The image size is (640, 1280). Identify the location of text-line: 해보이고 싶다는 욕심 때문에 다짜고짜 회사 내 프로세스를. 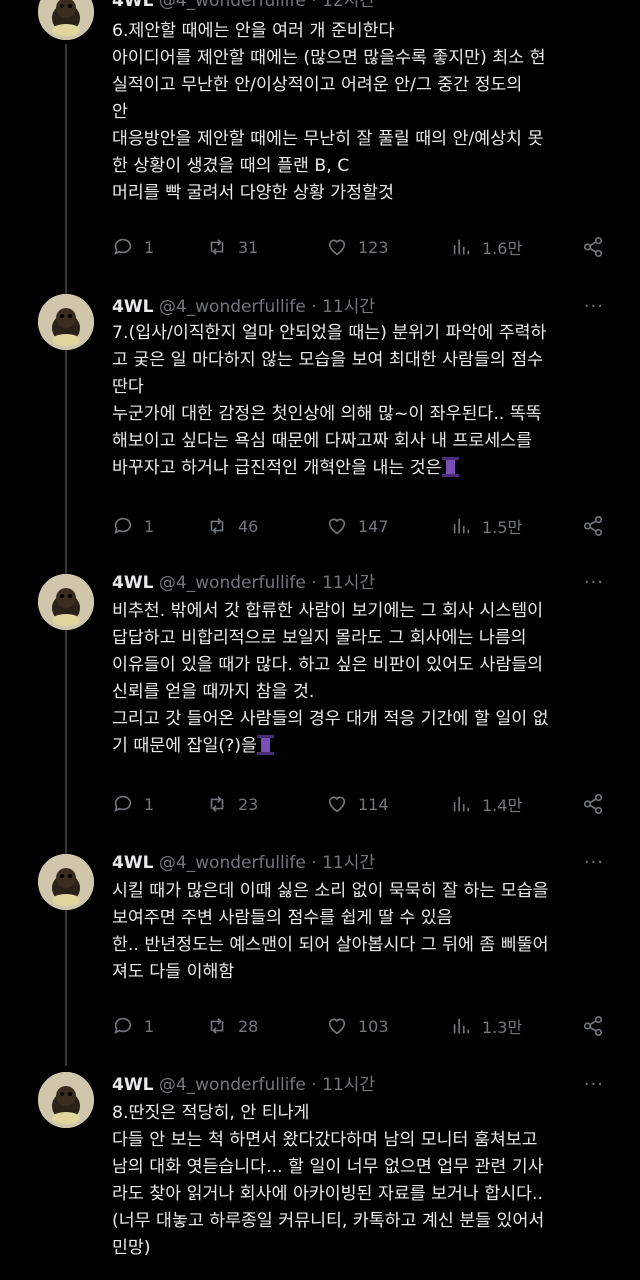
(322, 441).